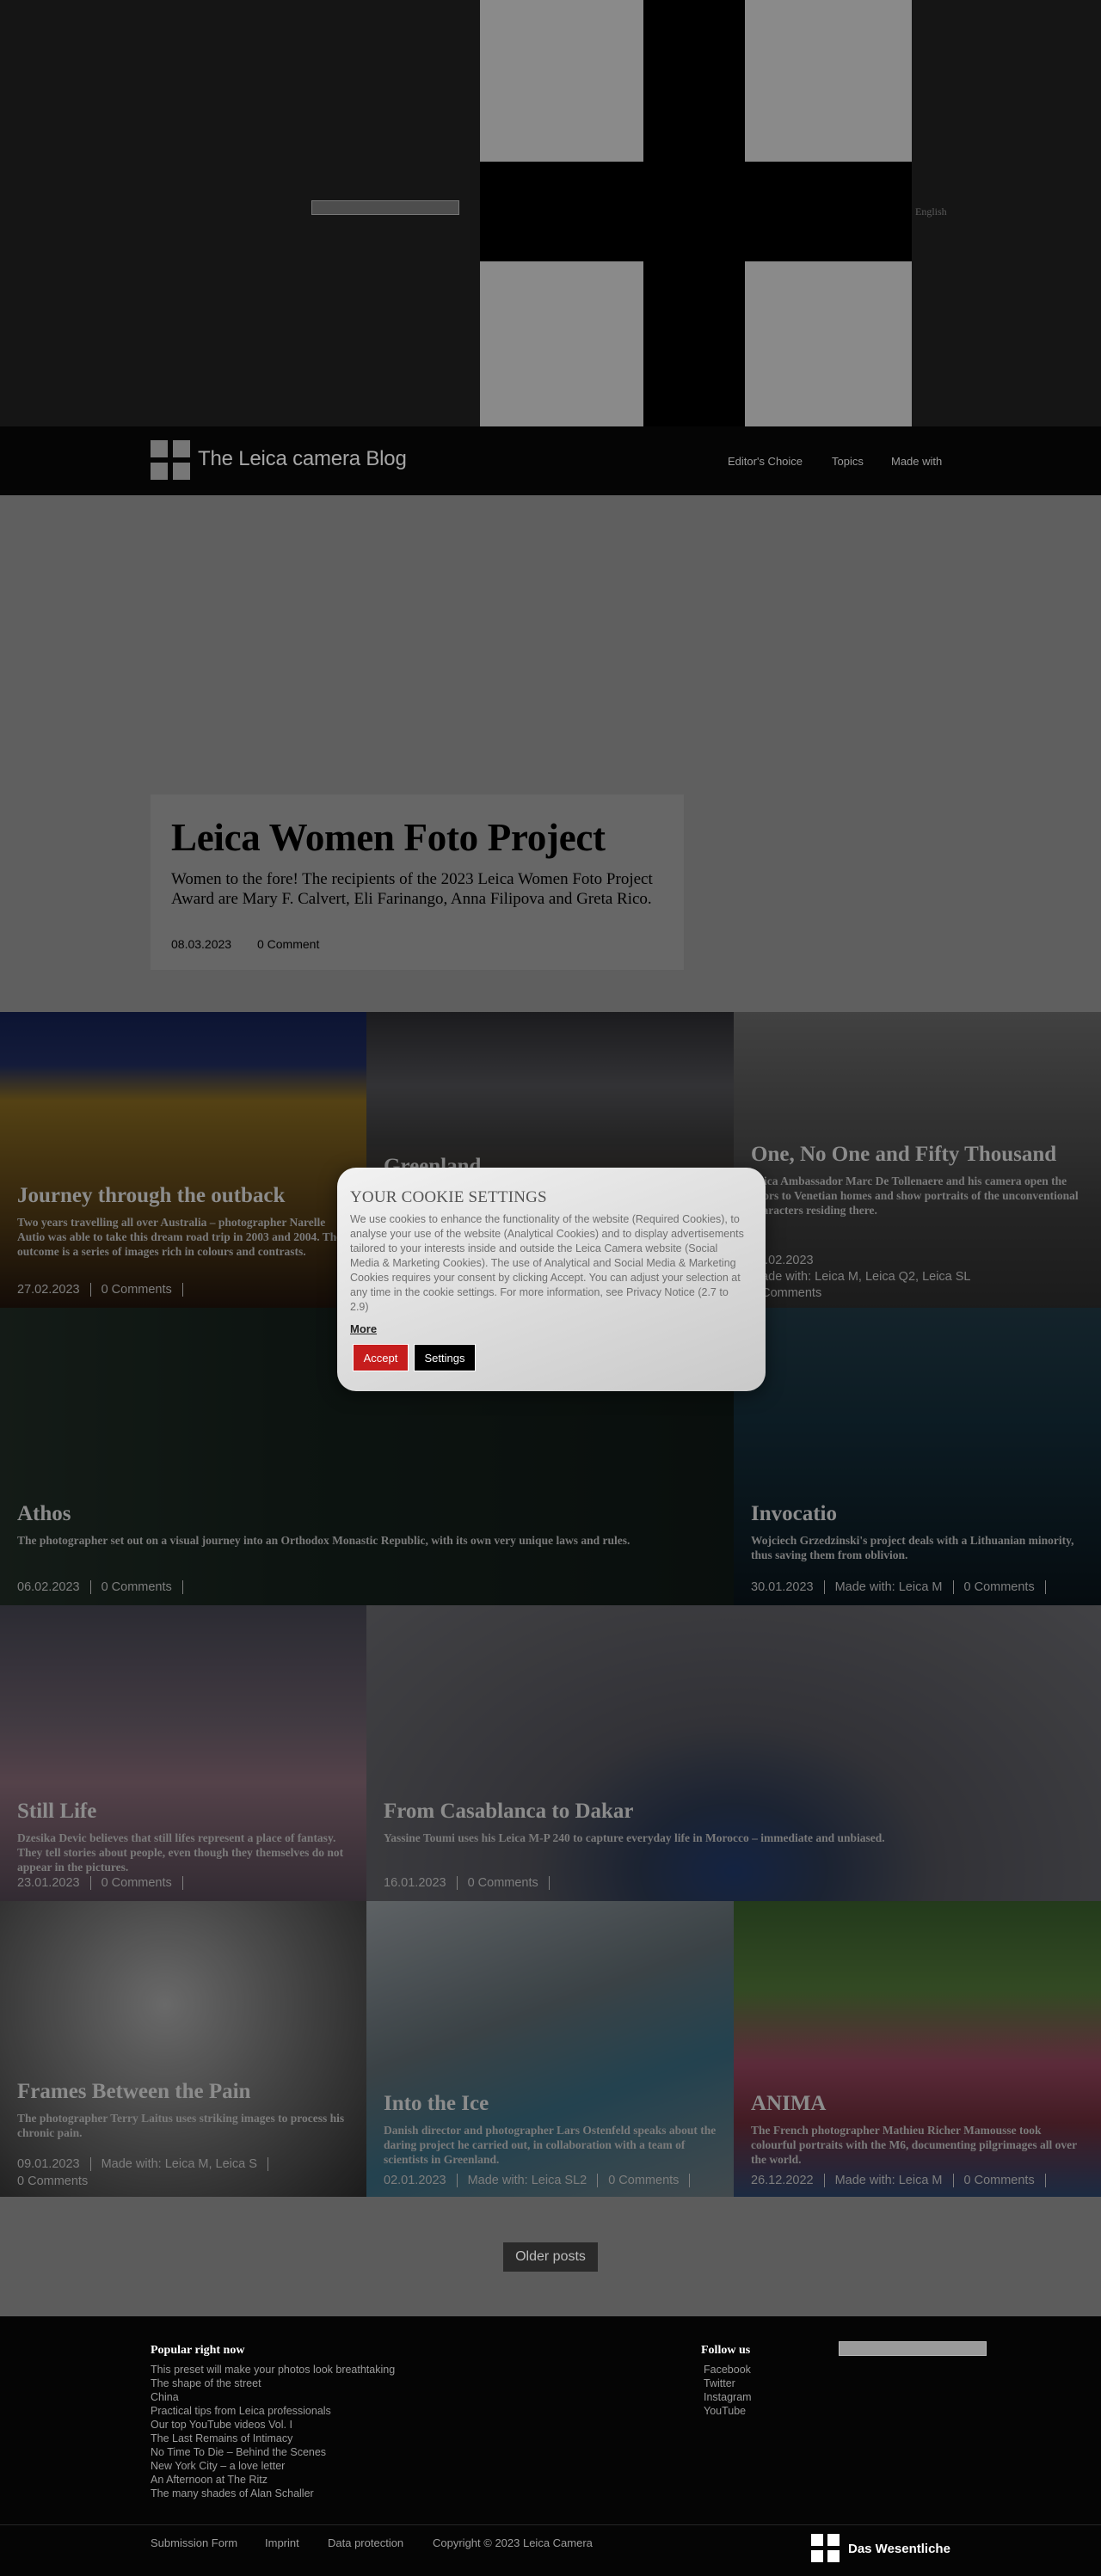 Image resolution: width=1101 pixels, height=2576 pixels. What do you see at coordinates (728, 2411) in the screenshot?
I see `youtube-link: YouTube` at bounding box center [728, 2411].